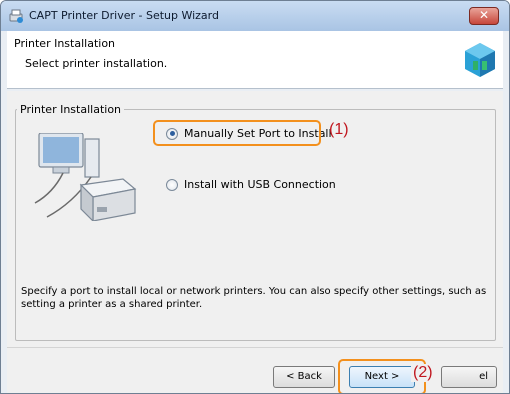  I want to click on title-bar: CAPT Printer Driver - Setup Wizard ✕, so click(255, 16).